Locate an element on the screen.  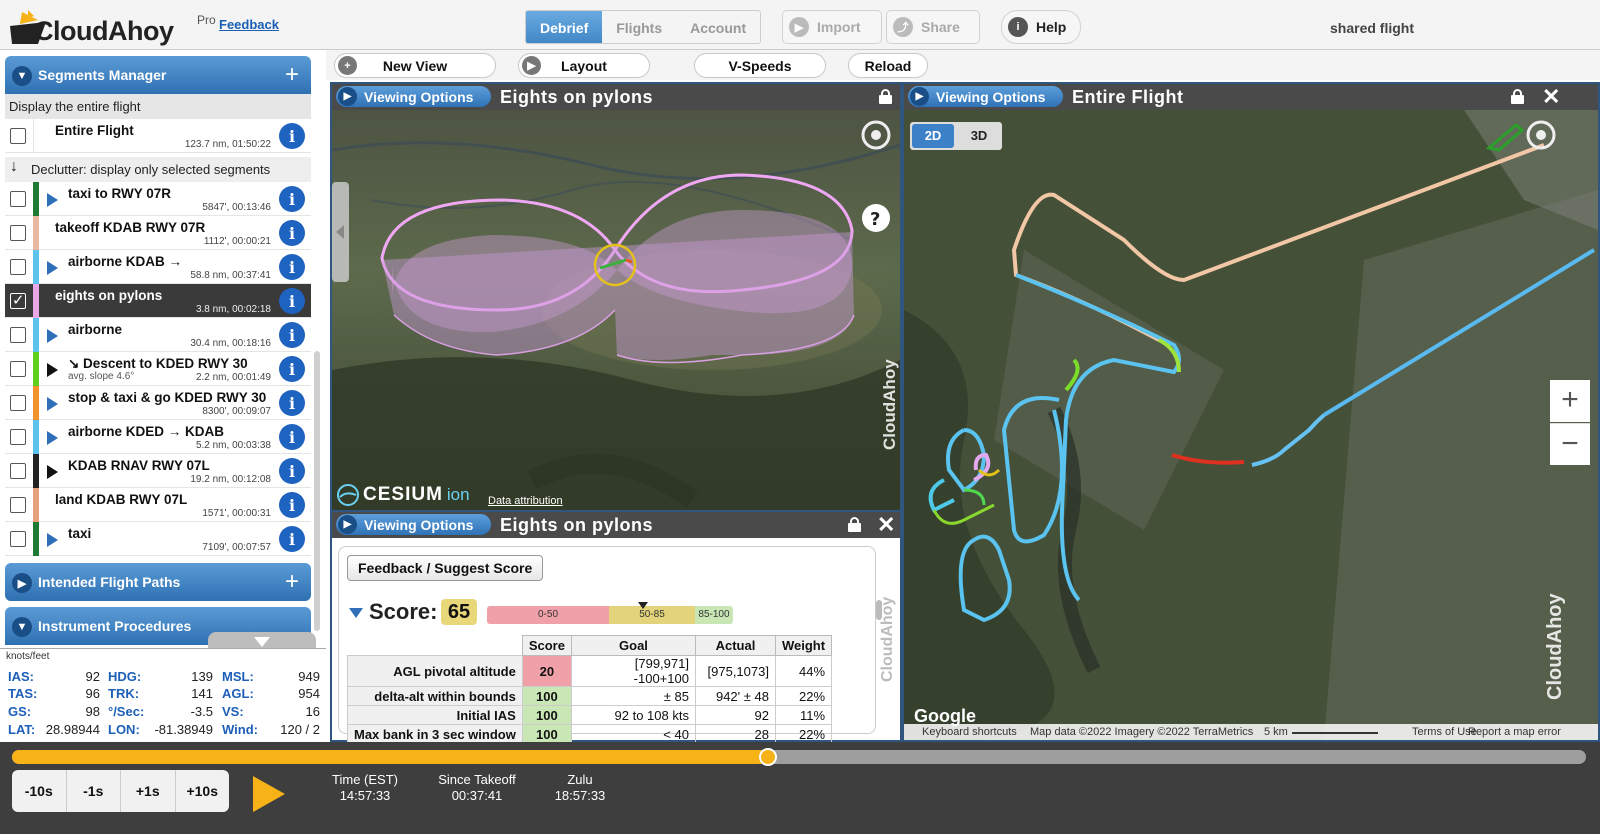
segments-manager-header: ▼ Segments Manager + is located at coordinates (158, 75).